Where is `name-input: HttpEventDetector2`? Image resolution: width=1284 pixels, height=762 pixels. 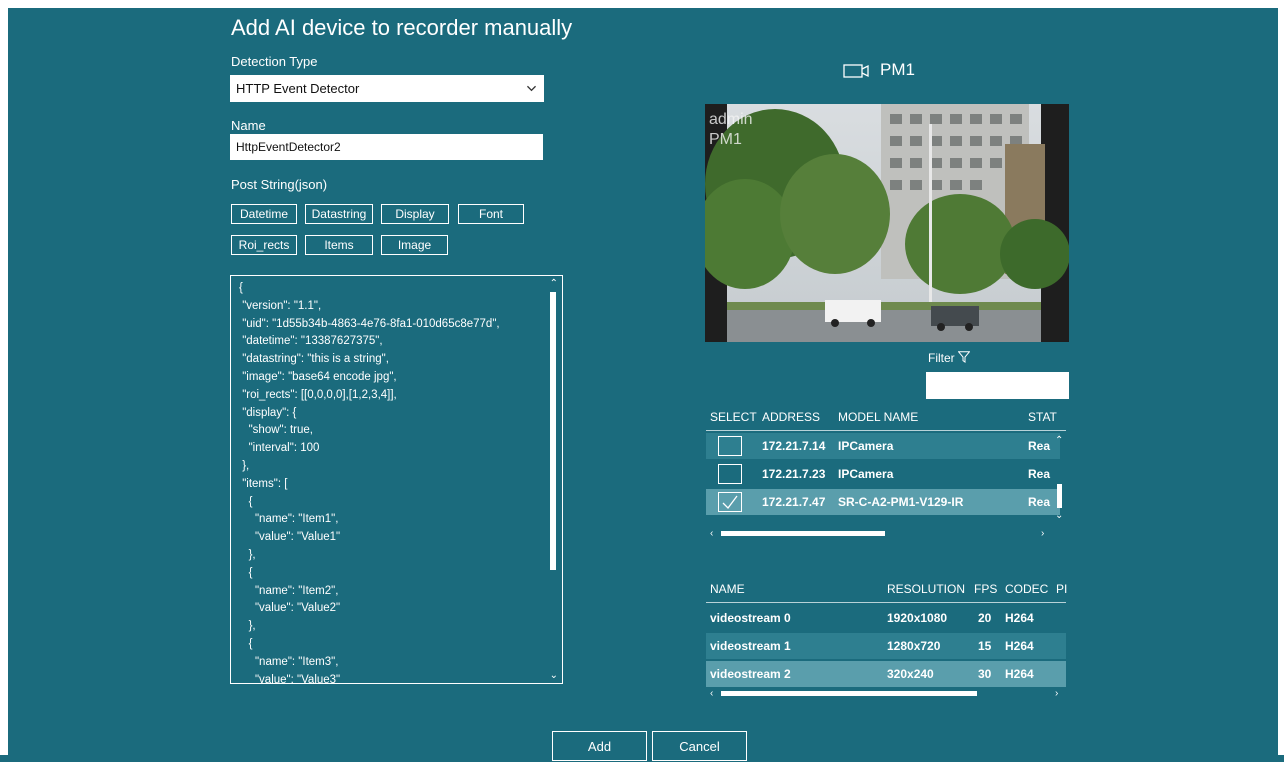
name-input: HttpEventDetector2 is located at coordinates (386, 147).